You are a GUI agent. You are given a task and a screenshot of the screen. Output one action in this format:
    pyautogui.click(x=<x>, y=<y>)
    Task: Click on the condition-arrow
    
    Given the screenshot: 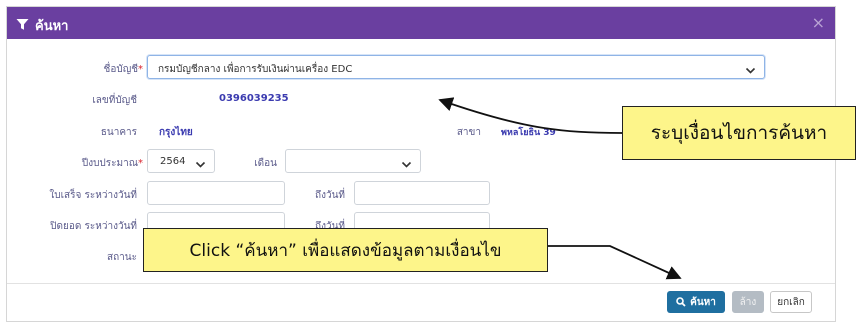 What is the action you would take?
    pyautogui.click(x=530, y=115)
    